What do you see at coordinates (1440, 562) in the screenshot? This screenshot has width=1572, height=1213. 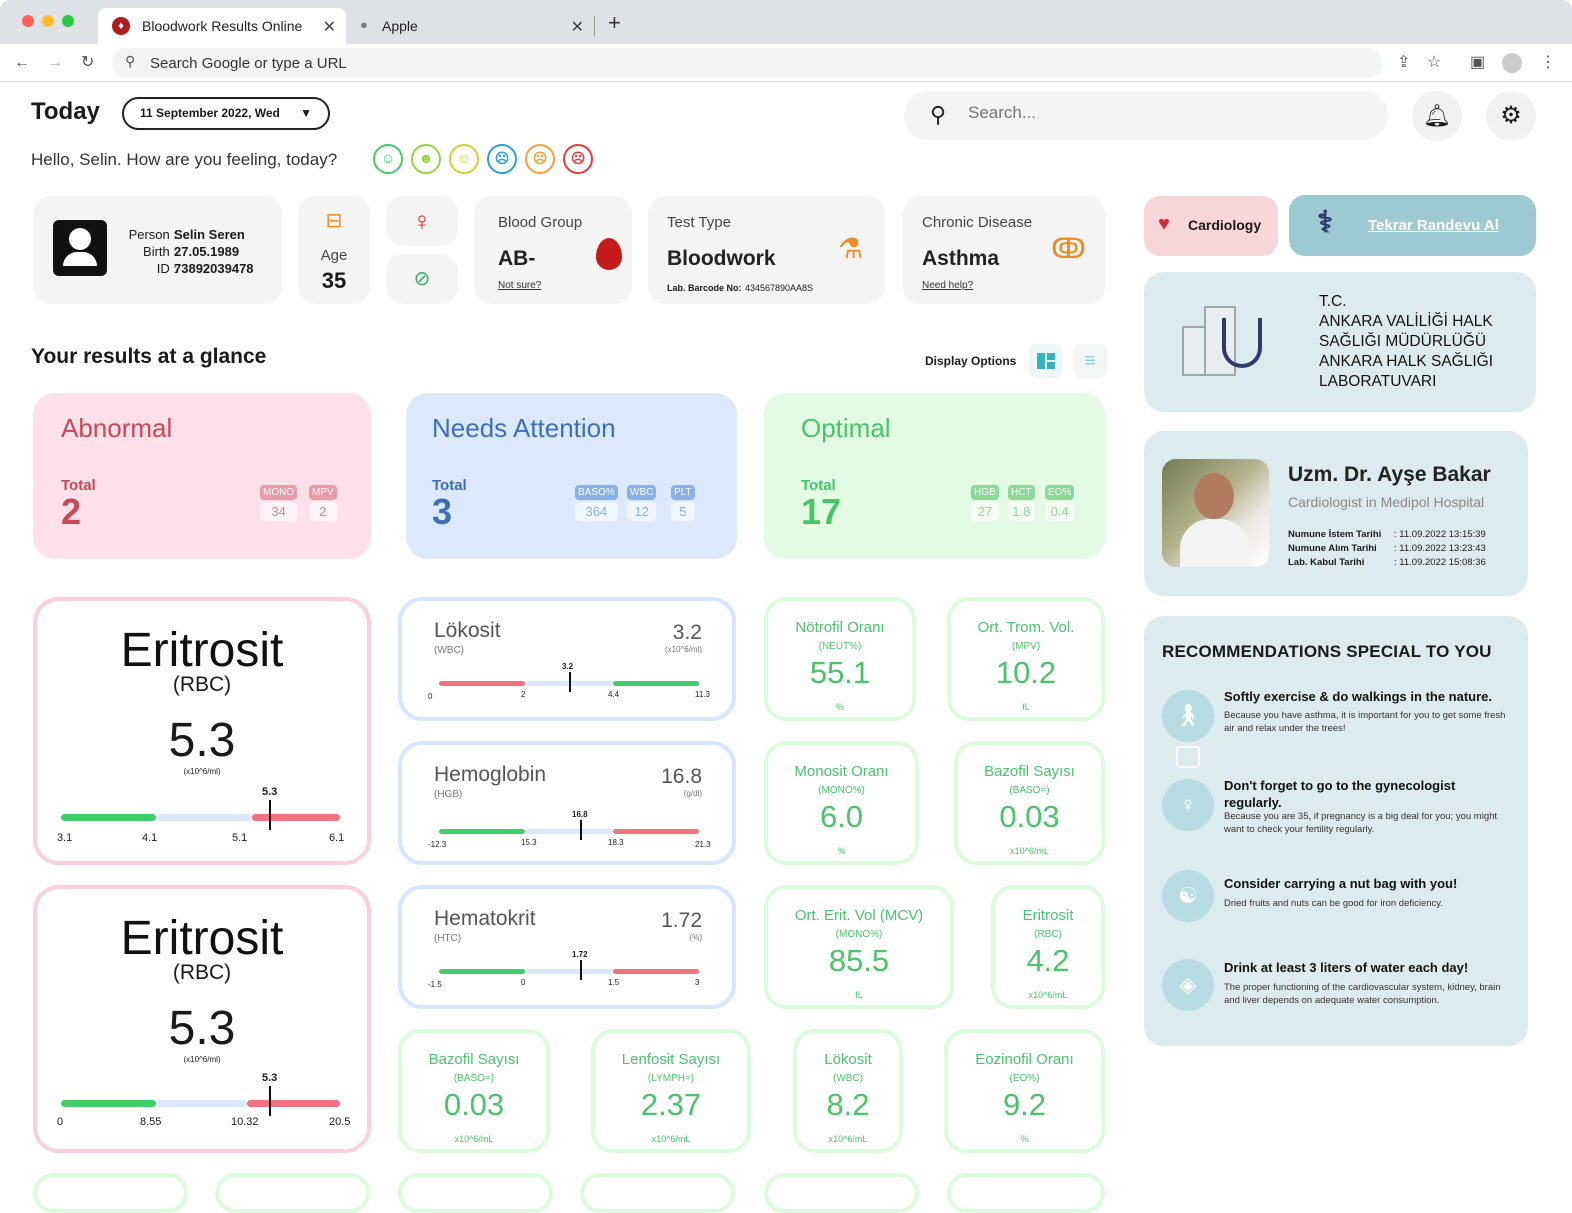 I see `lab-accept-value: : 11.09.2022 15:08:36` at bounding box center [1440, 562].